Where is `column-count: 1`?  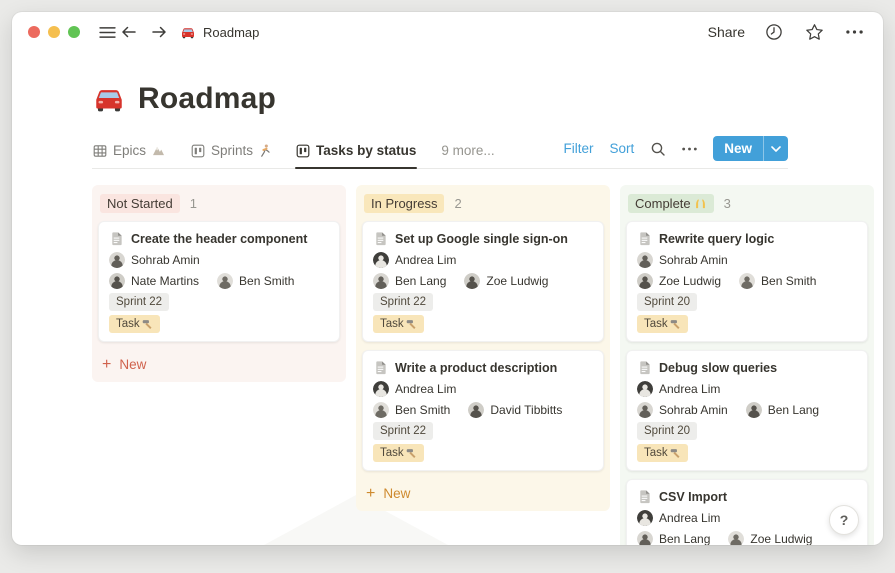
column-count: 1 is located at coordinates (193, 203).